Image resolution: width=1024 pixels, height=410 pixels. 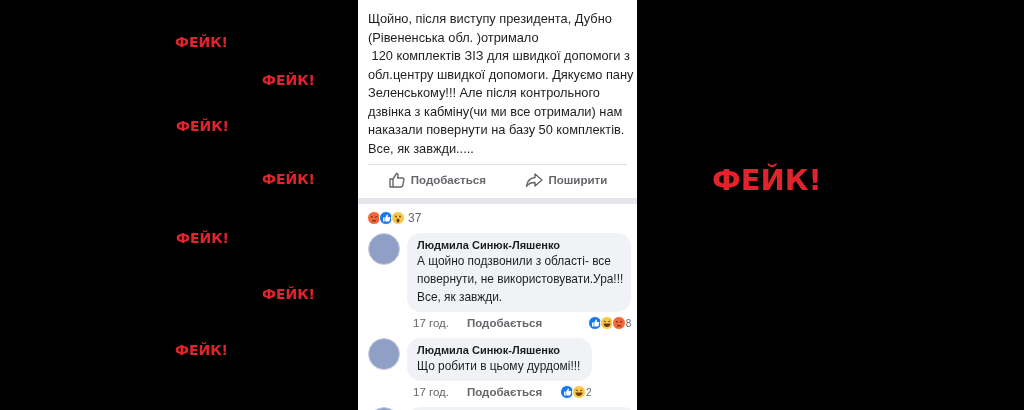 I want to click on comment-text: А щойно подзвонили з області- все повернути, не використовувати.Ура!!! Все, як завжди., so click(x=520, y=279).